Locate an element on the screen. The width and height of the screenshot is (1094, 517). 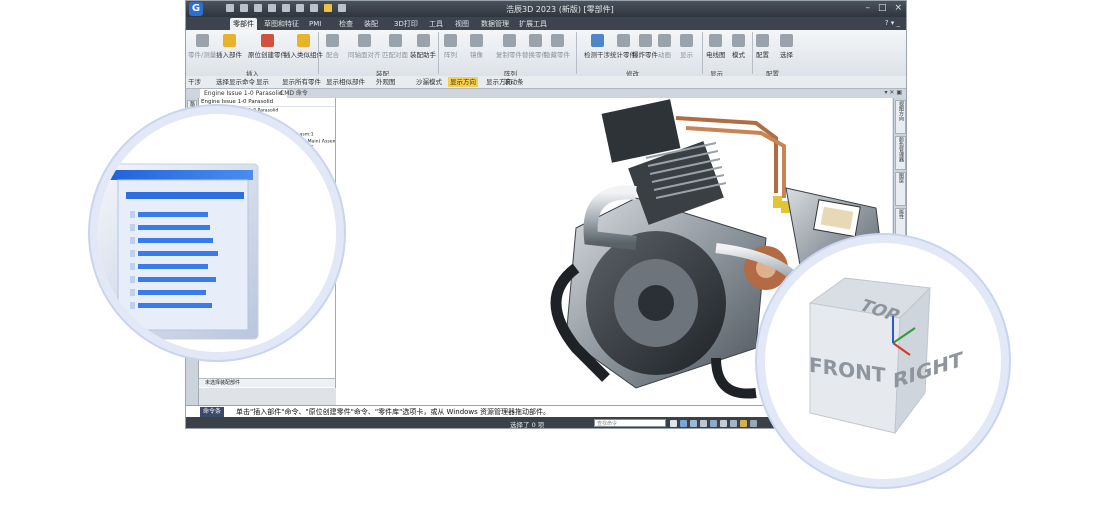
list-panel-icon is located at coordinates (178, 251).